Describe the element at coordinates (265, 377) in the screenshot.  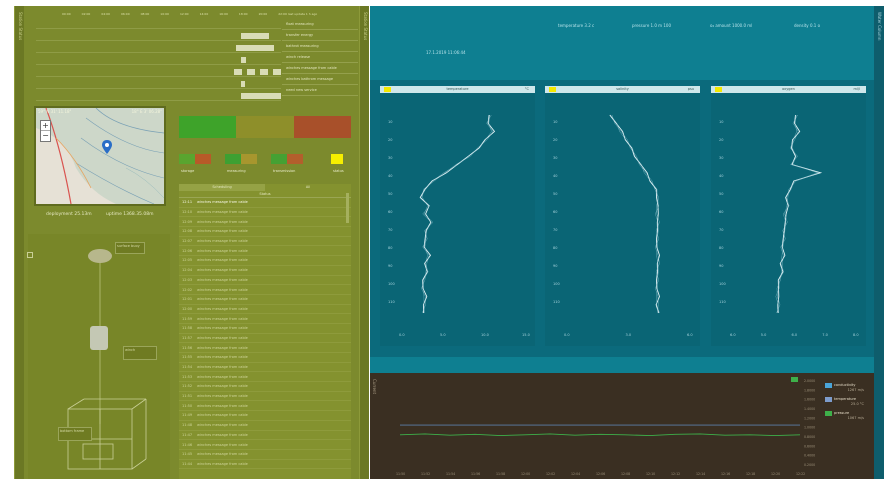
I see `log-entry: 11:53 winches message from cable` at that location.